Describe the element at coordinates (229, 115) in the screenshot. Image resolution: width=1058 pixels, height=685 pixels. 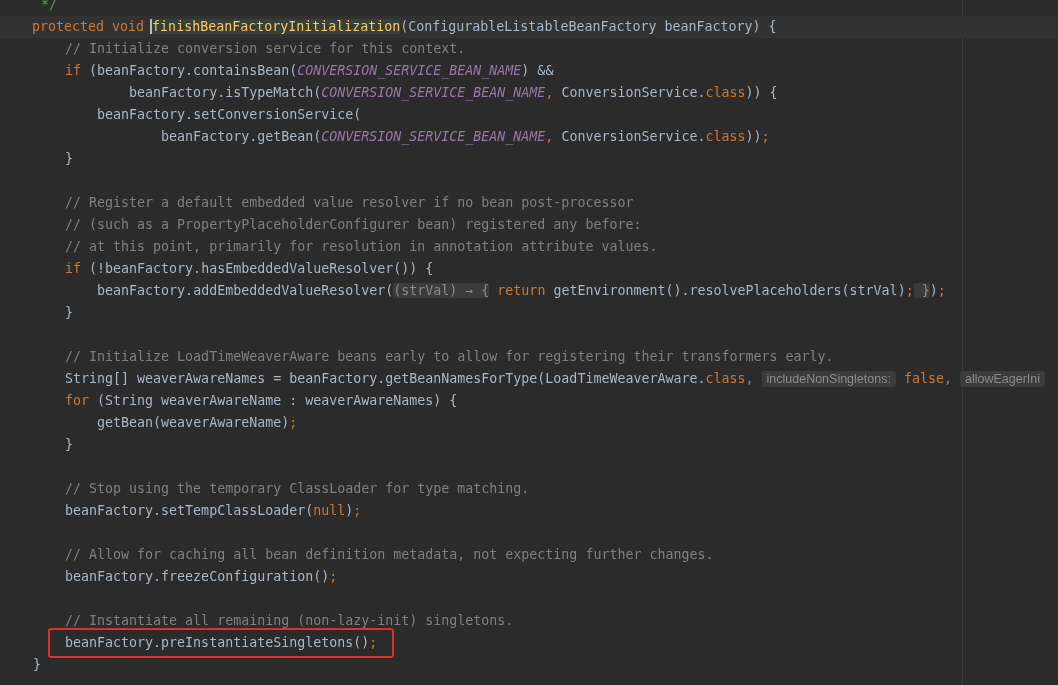
I see `code-line: beanFactory.setConversionService(` at that location.